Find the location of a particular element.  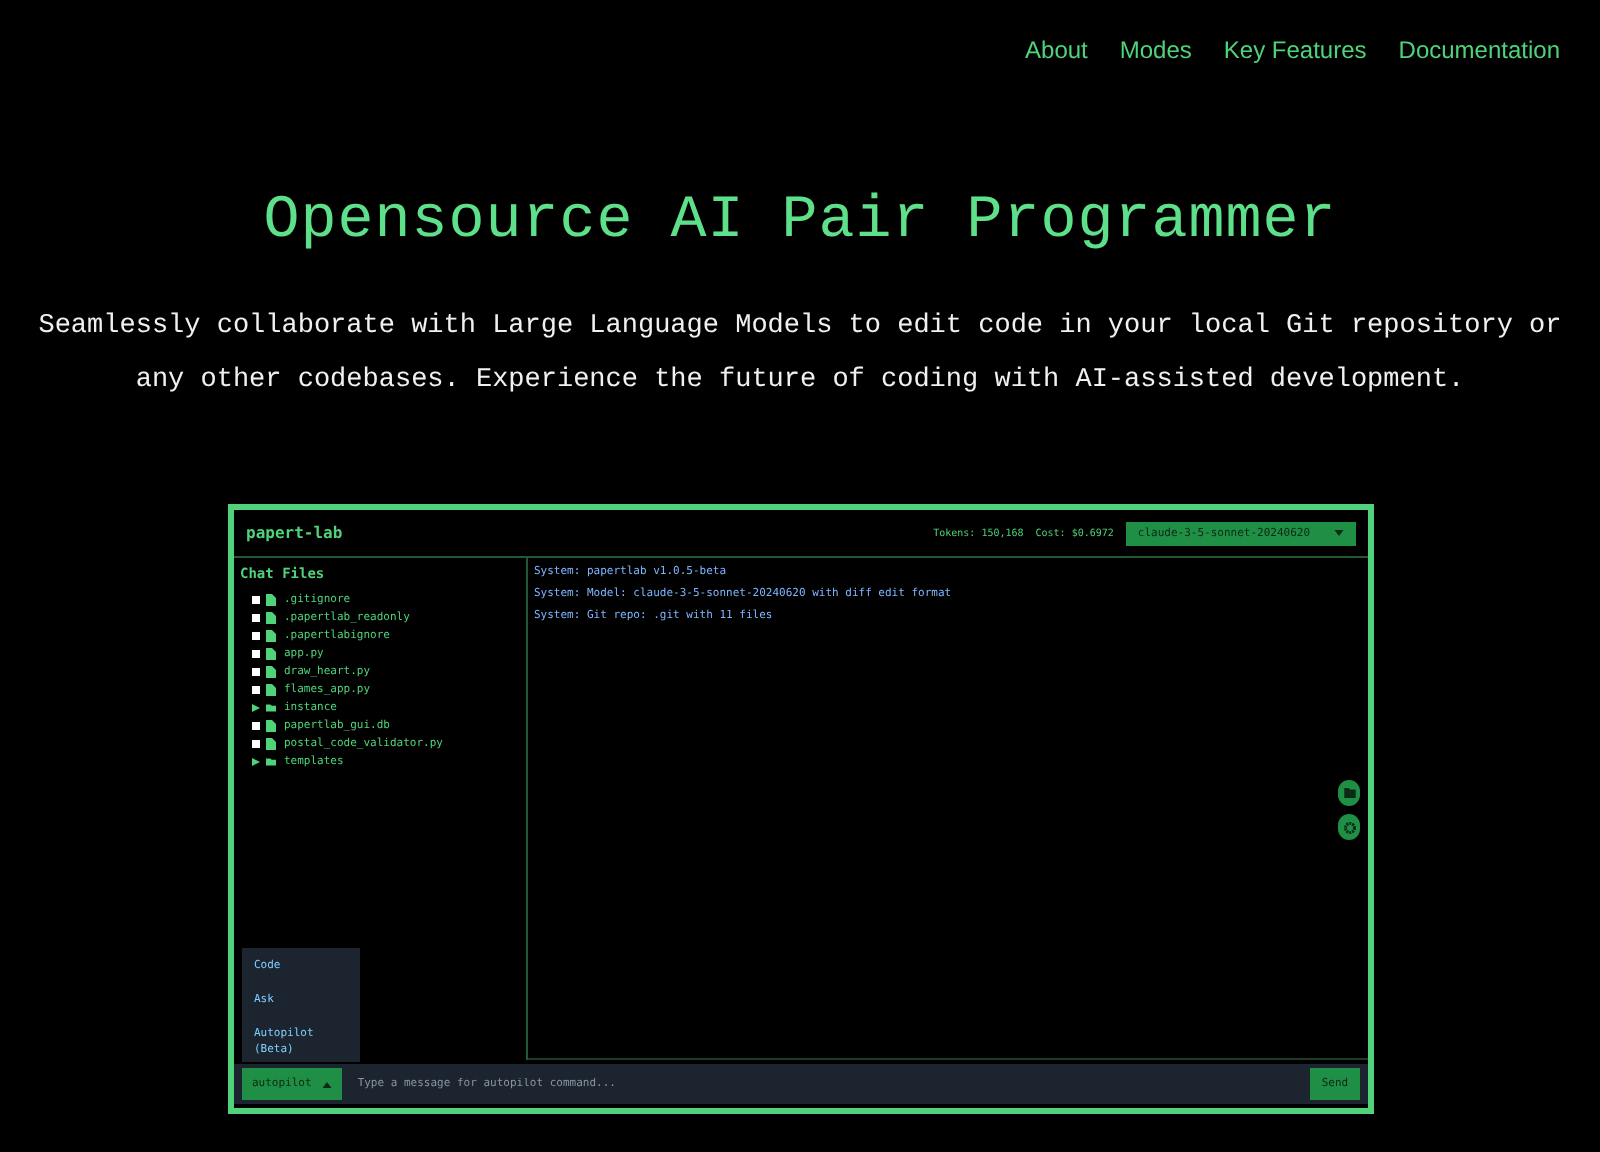

folder-button is located at coordinates (1349, 793).